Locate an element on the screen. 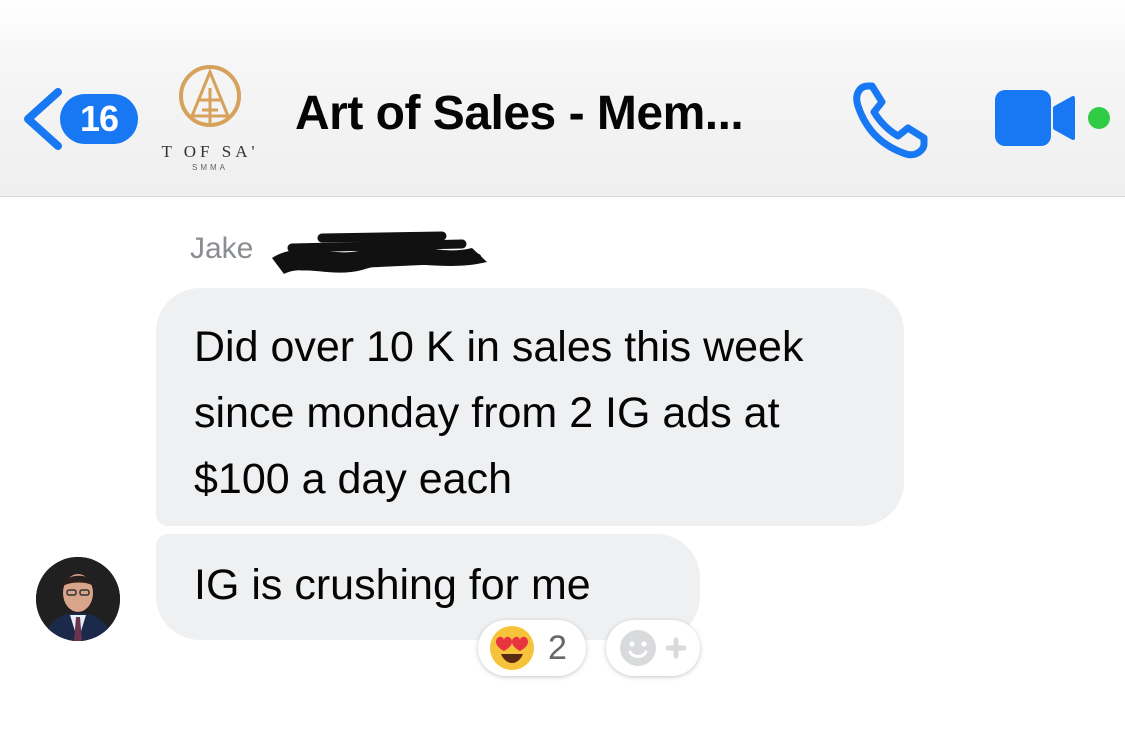 Image resolution: width=1125 pixels, height=729 pixels. add-emoji-icon is located at coordinates (653, 648).